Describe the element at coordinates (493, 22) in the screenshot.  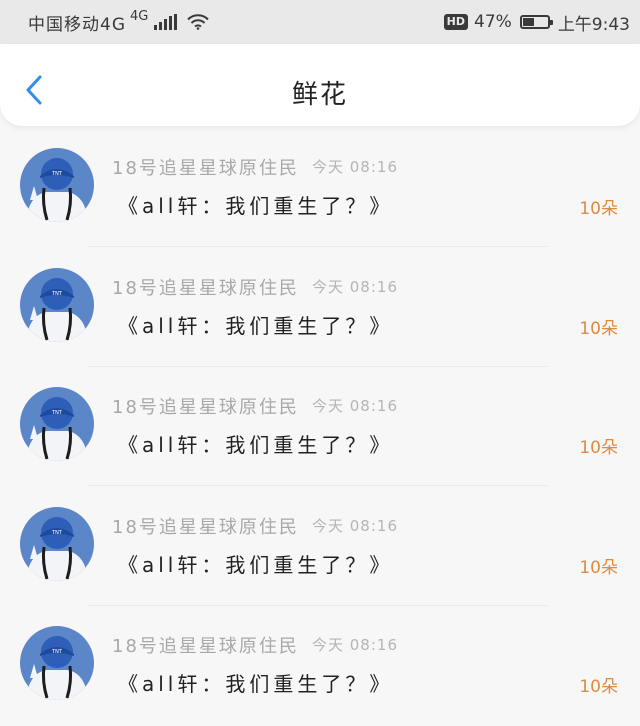
I see `battery-percent: 47%` at that location.